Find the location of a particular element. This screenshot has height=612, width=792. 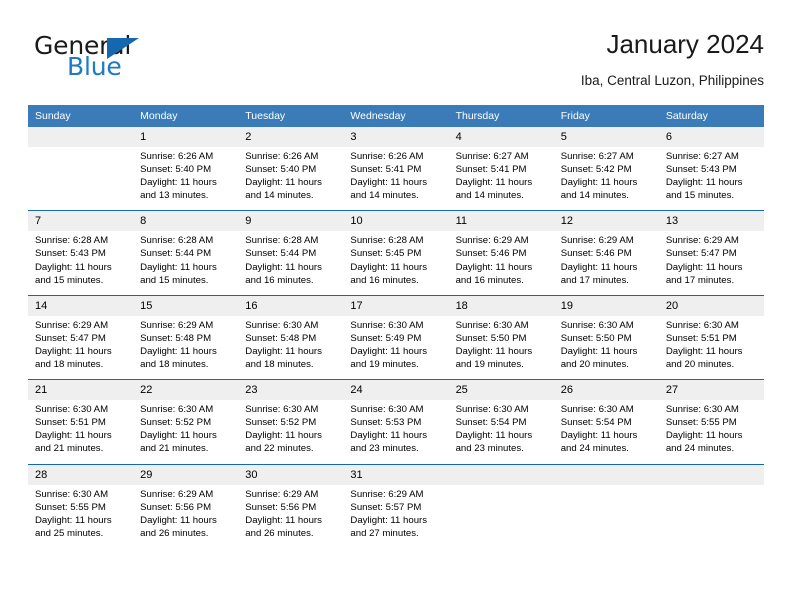

day-number: 30 is located at coordinates (291, 474).